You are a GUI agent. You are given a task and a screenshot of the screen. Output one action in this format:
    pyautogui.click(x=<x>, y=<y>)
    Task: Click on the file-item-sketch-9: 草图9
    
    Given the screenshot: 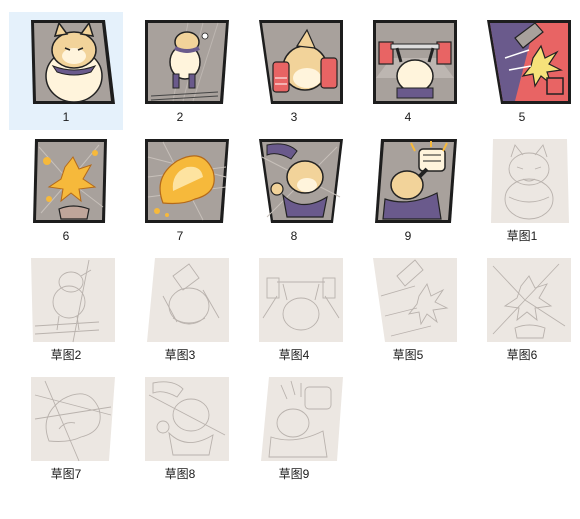 What is the action you would take?
    pyautogui.click(x=294, y=428)
    